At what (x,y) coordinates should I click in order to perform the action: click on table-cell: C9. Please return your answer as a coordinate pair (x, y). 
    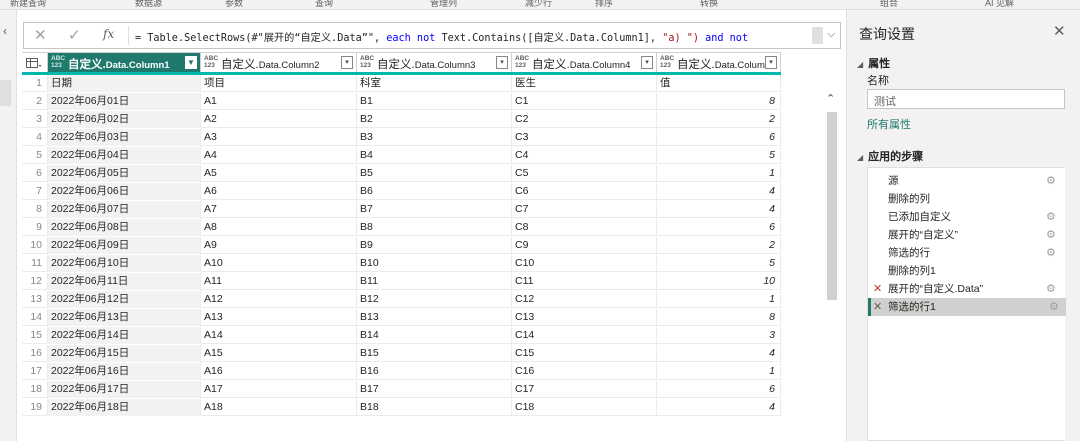
    Looking at the image, I should click on (584, 245).